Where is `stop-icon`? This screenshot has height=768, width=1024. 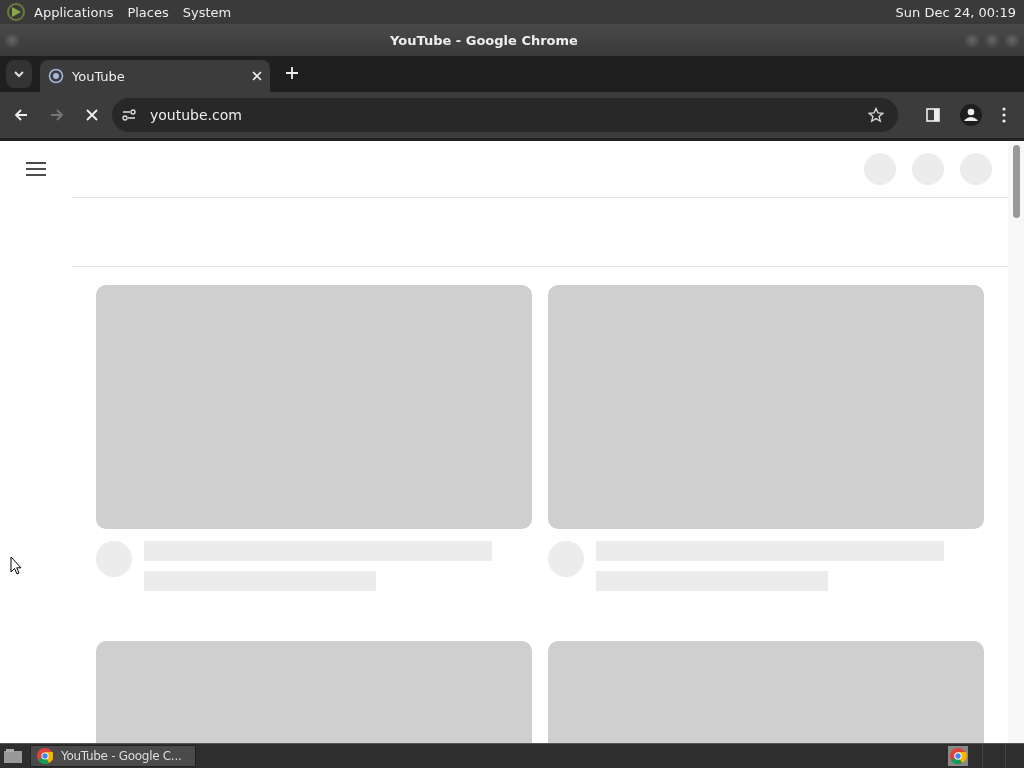 stop-icon is located at coordinates (92, 115).